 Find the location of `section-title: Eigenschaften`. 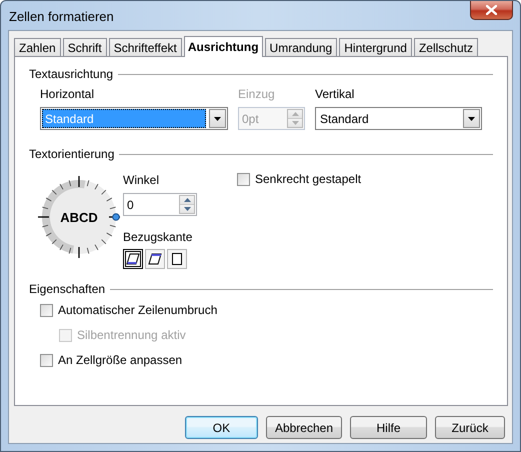

section-title: Eigenschaften is located at coordinates (67, 289).